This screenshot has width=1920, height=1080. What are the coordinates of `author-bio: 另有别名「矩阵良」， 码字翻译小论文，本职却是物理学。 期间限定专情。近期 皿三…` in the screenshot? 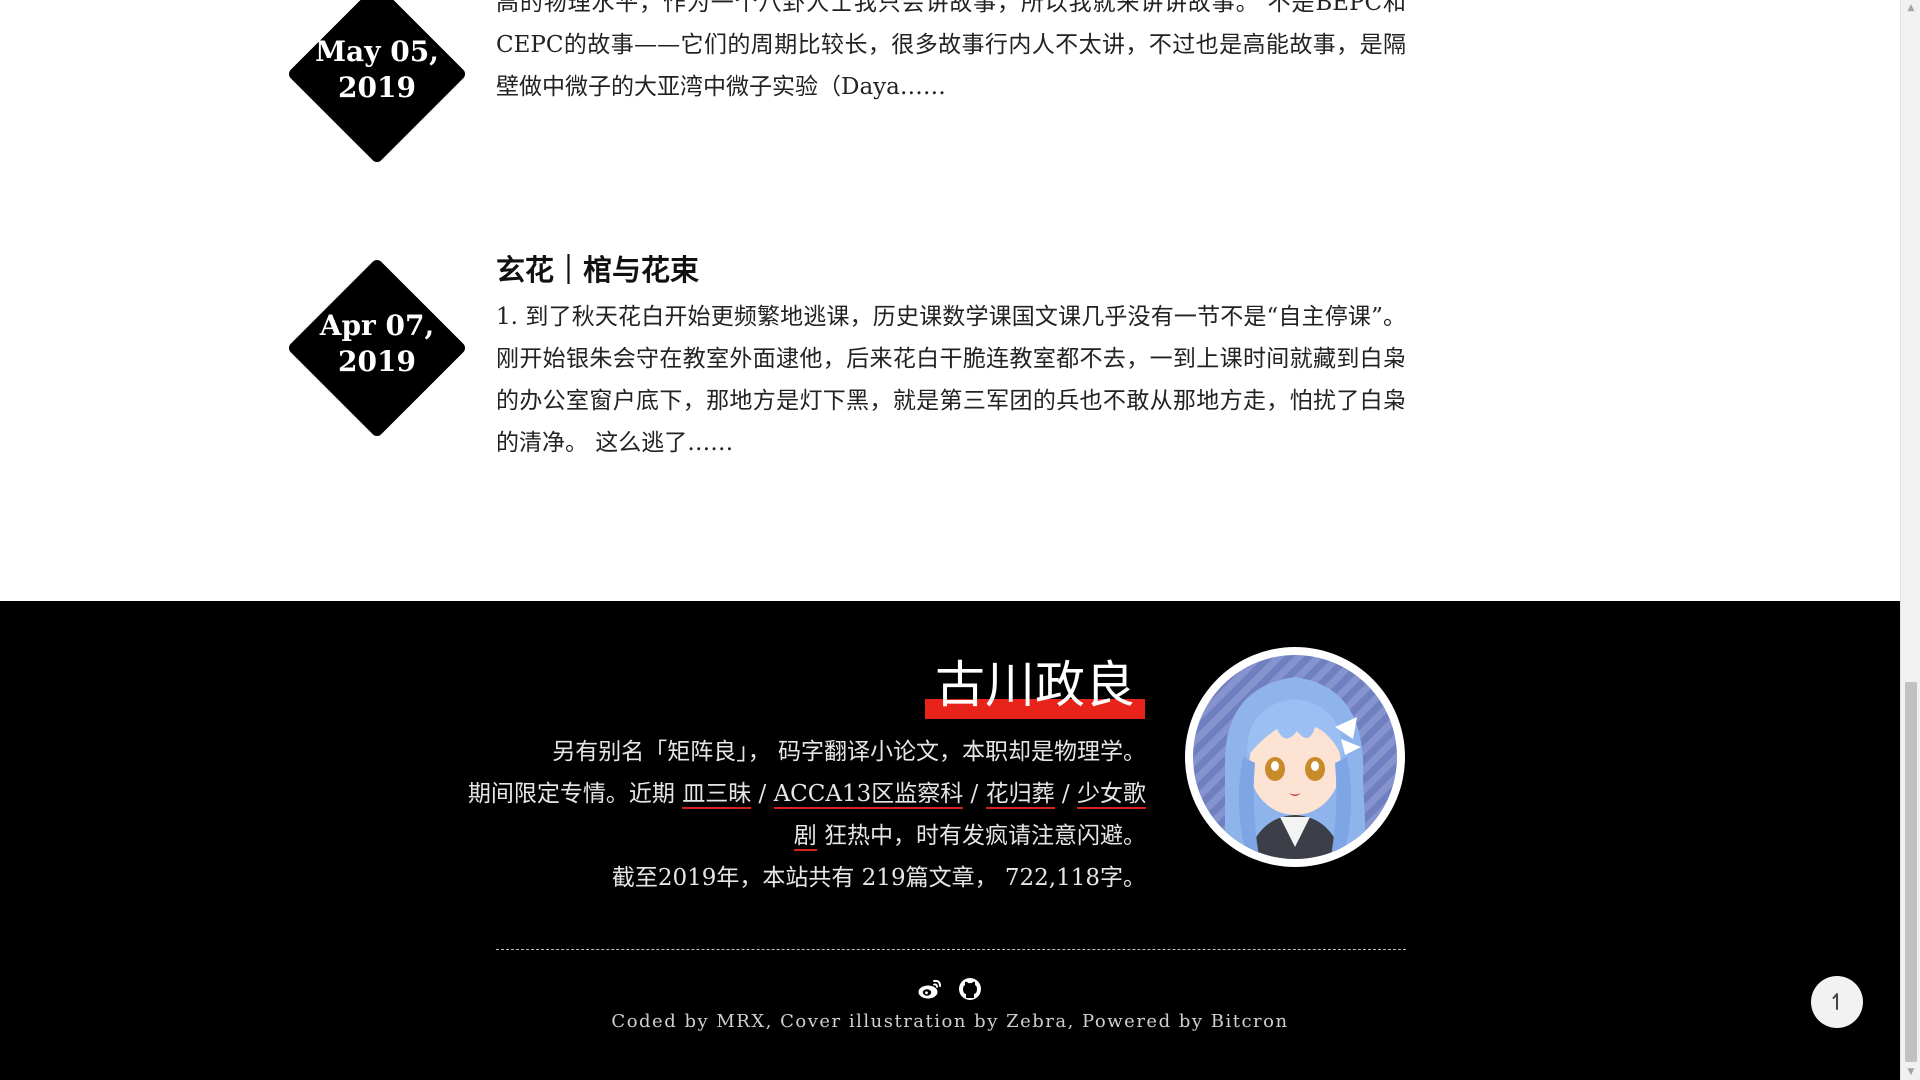 It's located at (796, 815).